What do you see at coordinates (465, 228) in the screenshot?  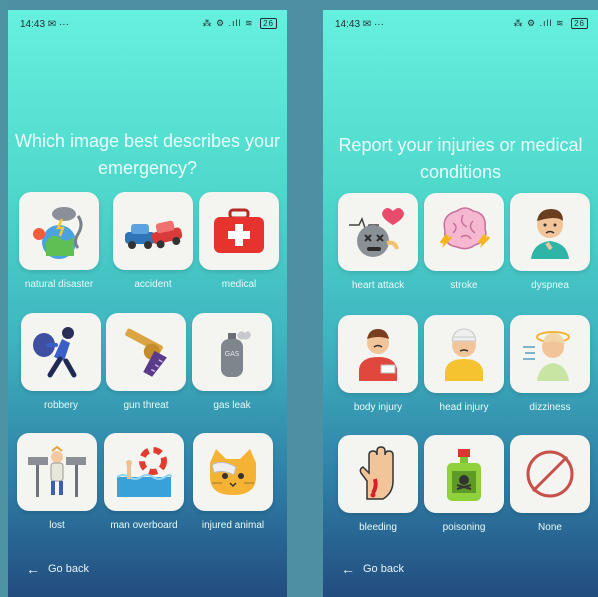 I see `brain-stroke-icon` at bounding box center [465, 228].